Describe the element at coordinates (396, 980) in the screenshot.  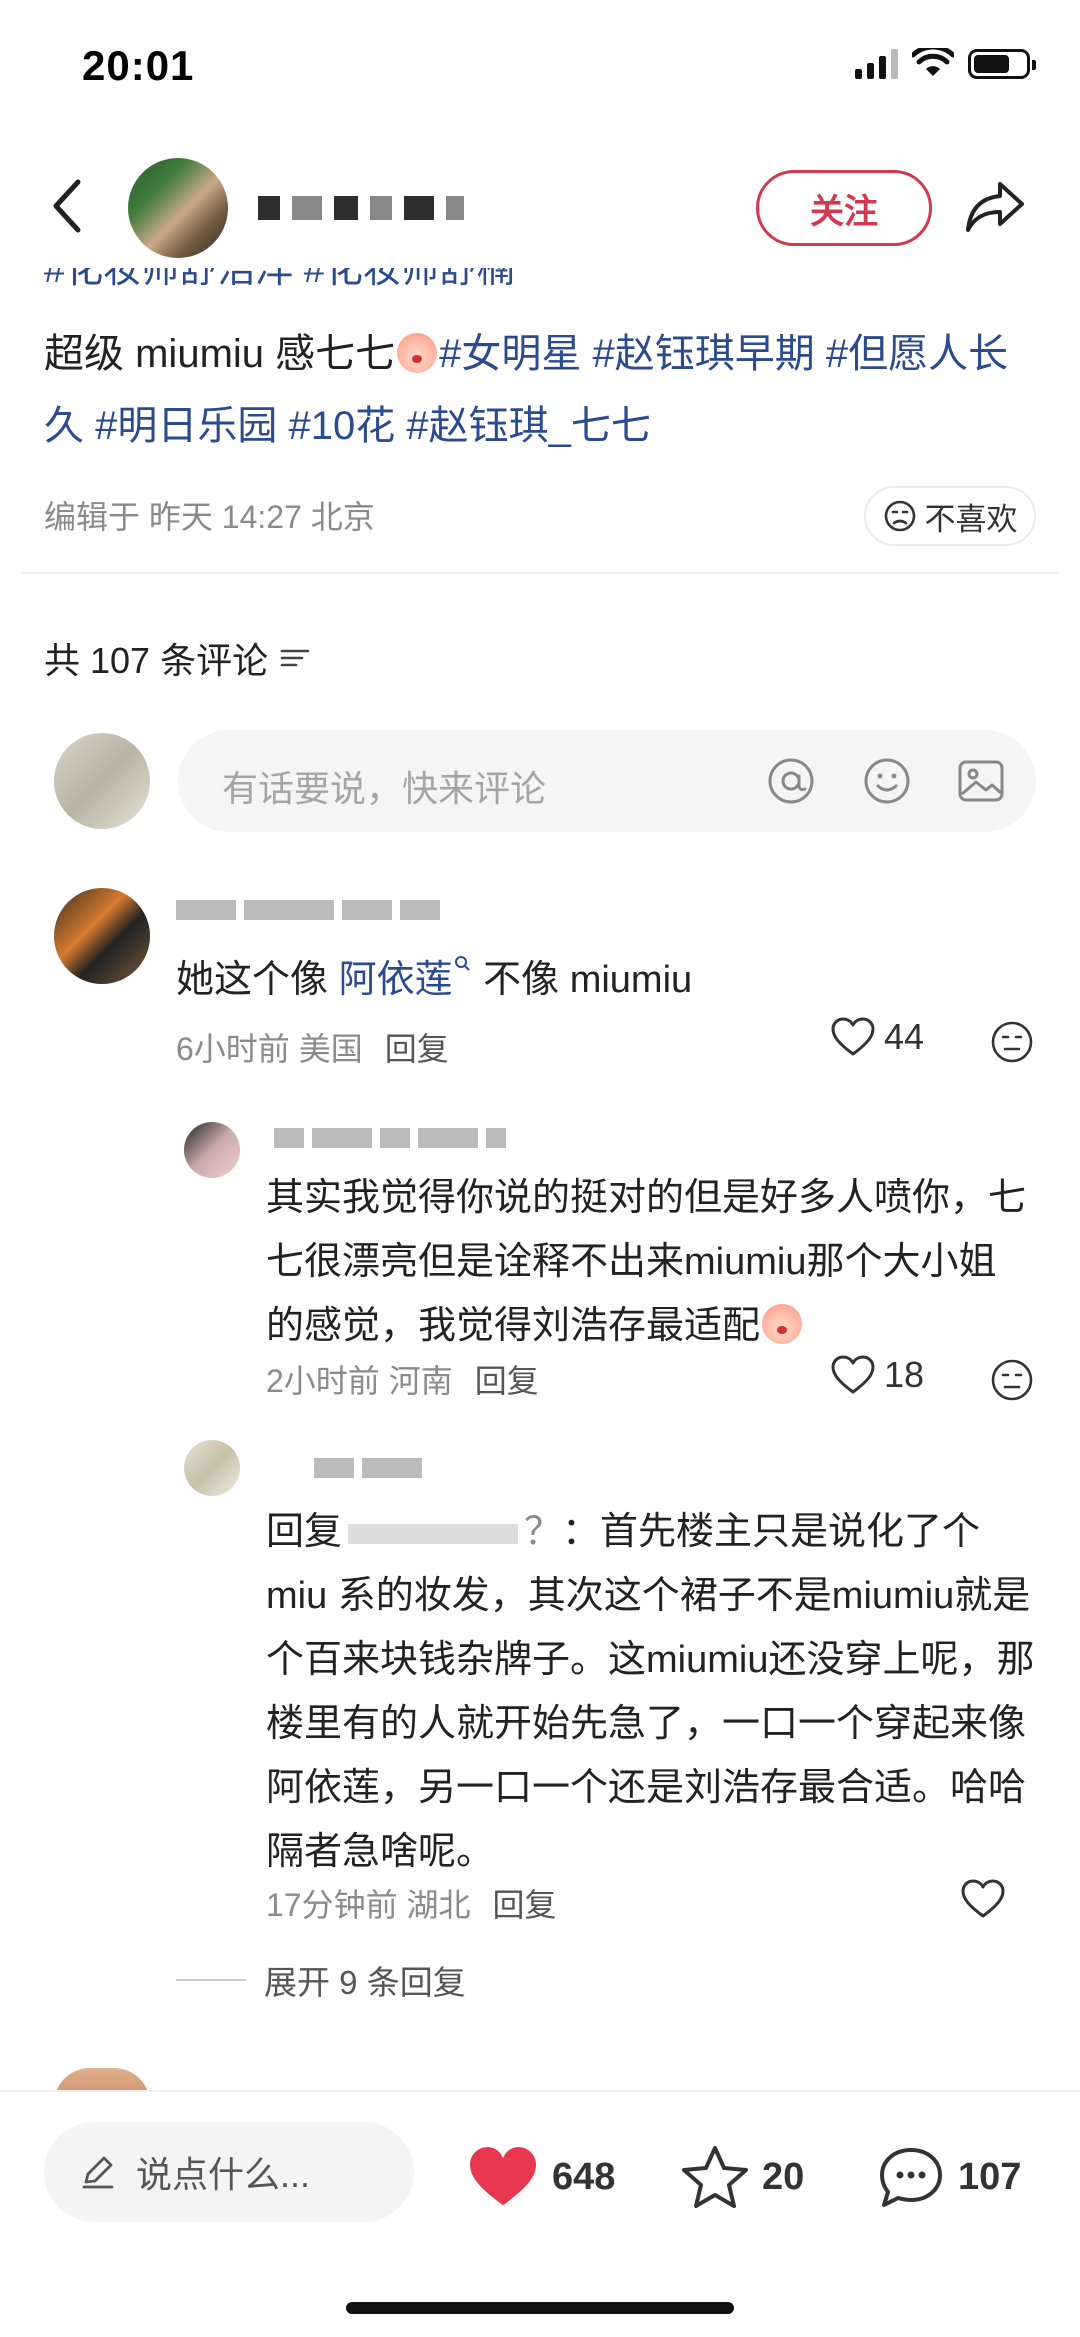
I see `search-link: 阿依莲` at that location.